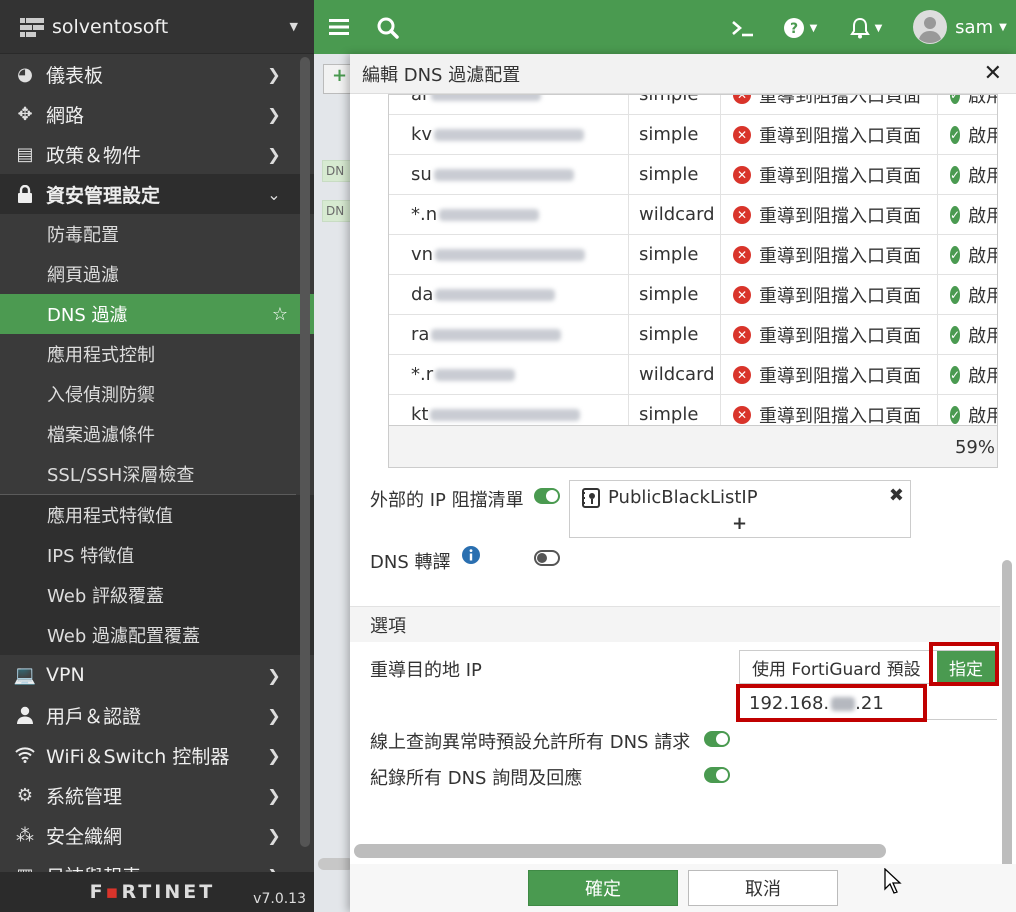 This screenshot has width=1016, height=912. What do you see at coordinates (32, 27) in the screenshot?
I see `fortigate-logo-icon` at bounding box center [32, 27].